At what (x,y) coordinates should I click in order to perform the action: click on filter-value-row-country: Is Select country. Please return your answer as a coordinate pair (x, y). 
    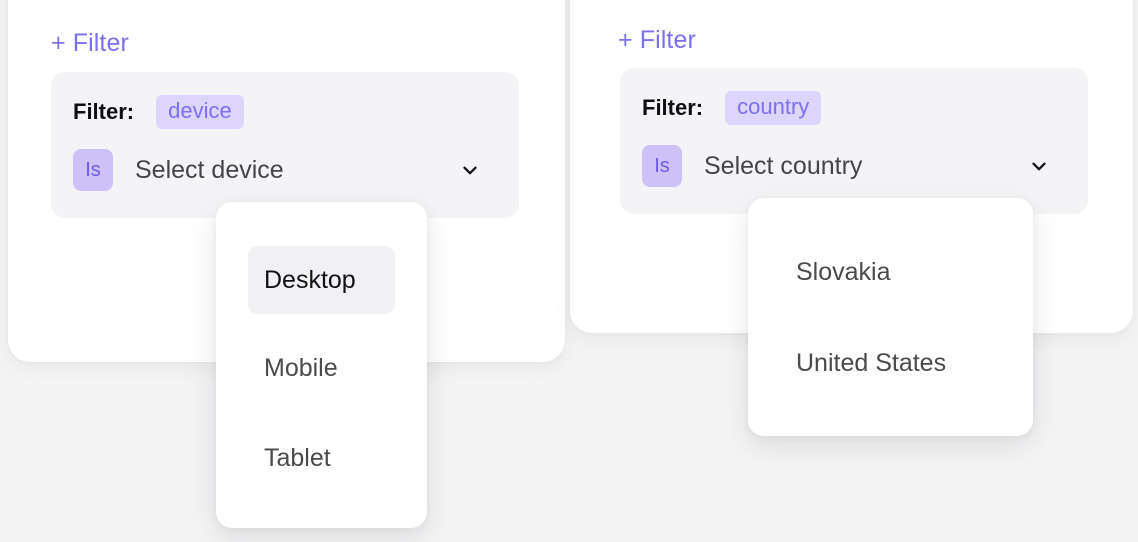
    Looking at the image, I should click on (854, 166).